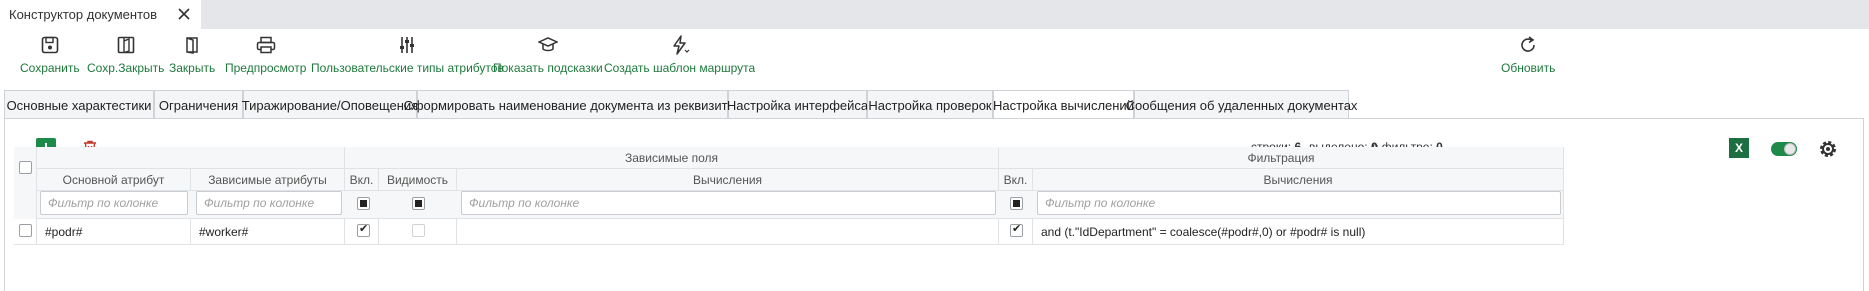 This screenshot has width=1869, height=291. Describe the element at coordinates (268, 232) in the screenshot. I see `dep-attrs-cell: #worker#` at that location.